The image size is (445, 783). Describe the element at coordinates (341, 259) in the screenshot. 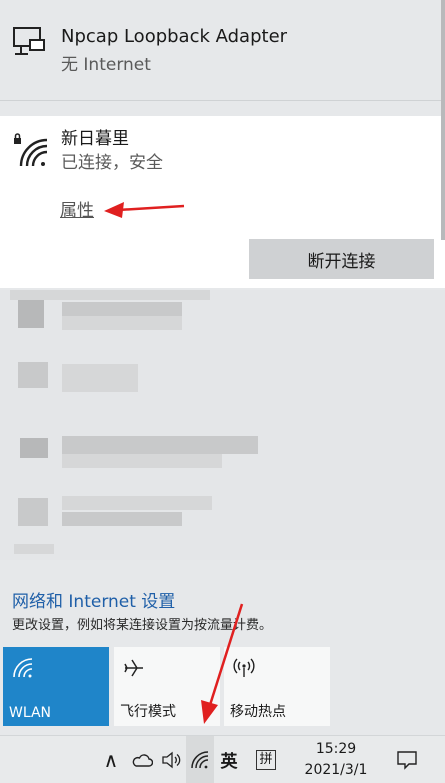

I see `disconnect-button: 断开连接` at that location.